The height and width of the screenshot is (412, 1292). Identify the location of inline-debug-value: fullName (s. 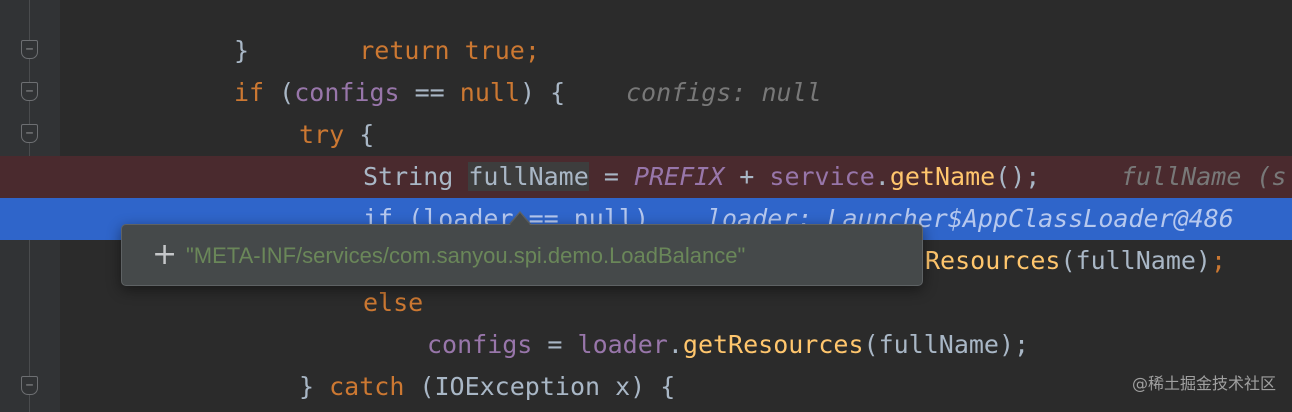
(1204, 176).